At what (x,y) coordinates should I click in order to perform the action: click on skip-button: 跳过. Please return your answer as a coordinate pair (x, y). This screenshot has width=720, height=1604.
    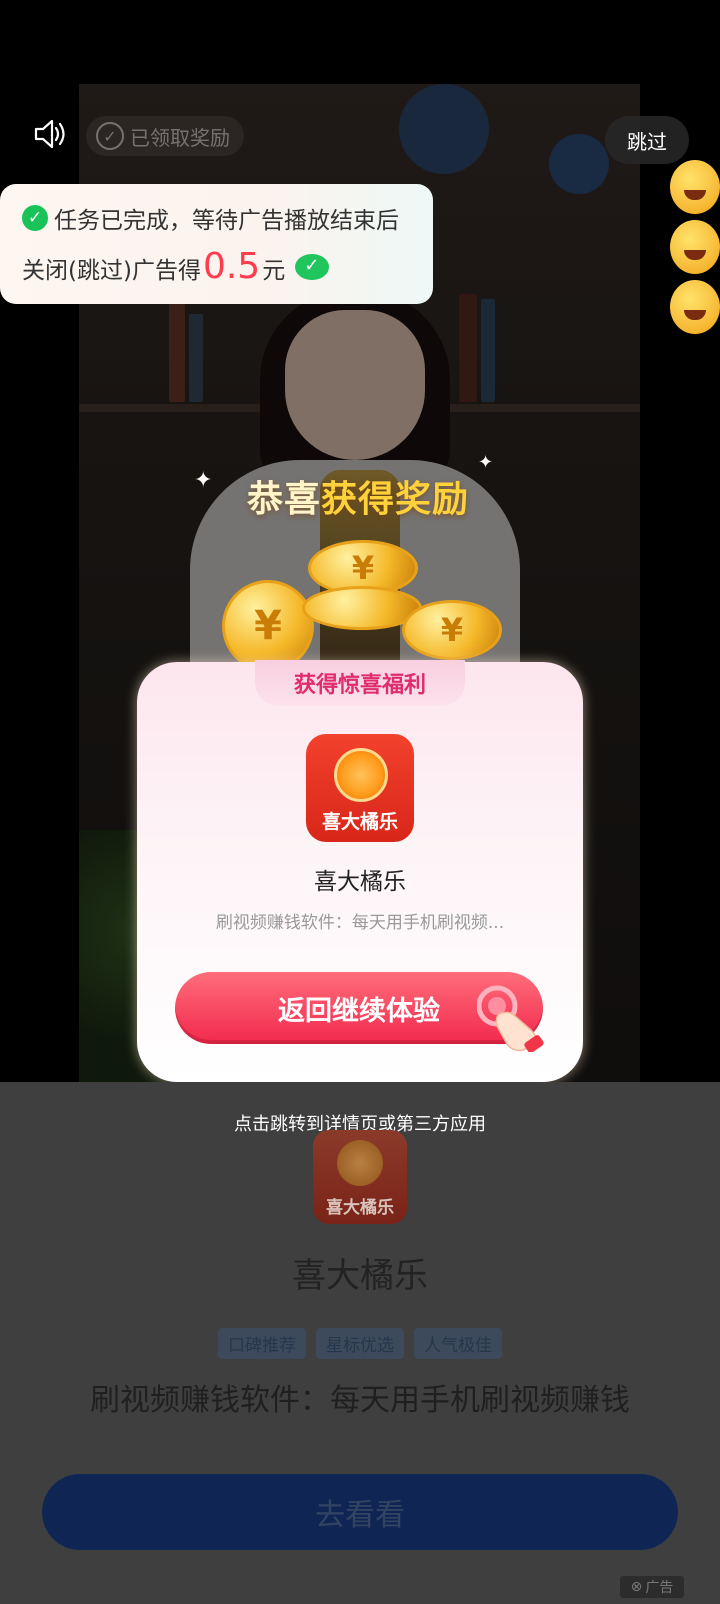
    Looking at the image, I should click on (647, 140).